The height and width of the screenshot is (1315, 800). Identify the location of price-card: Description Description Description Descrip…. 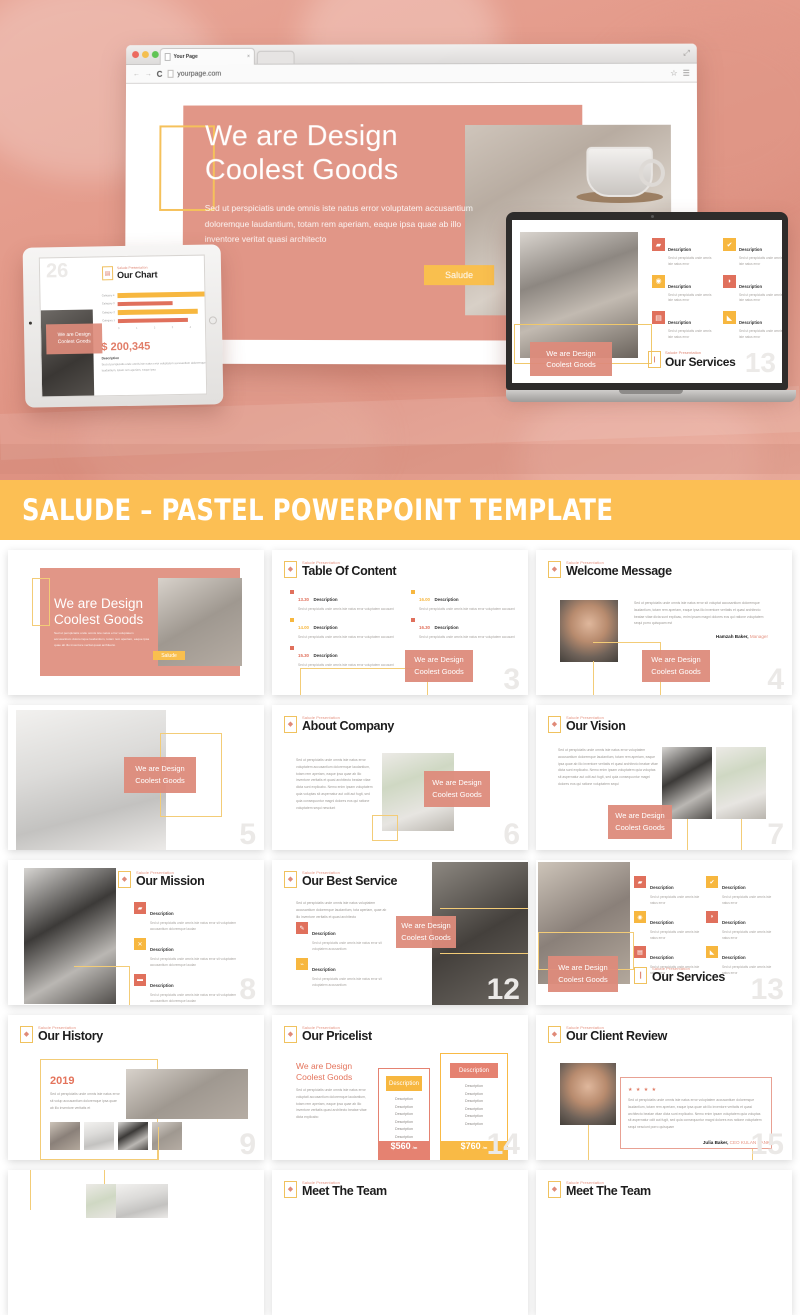
(404, 1114).